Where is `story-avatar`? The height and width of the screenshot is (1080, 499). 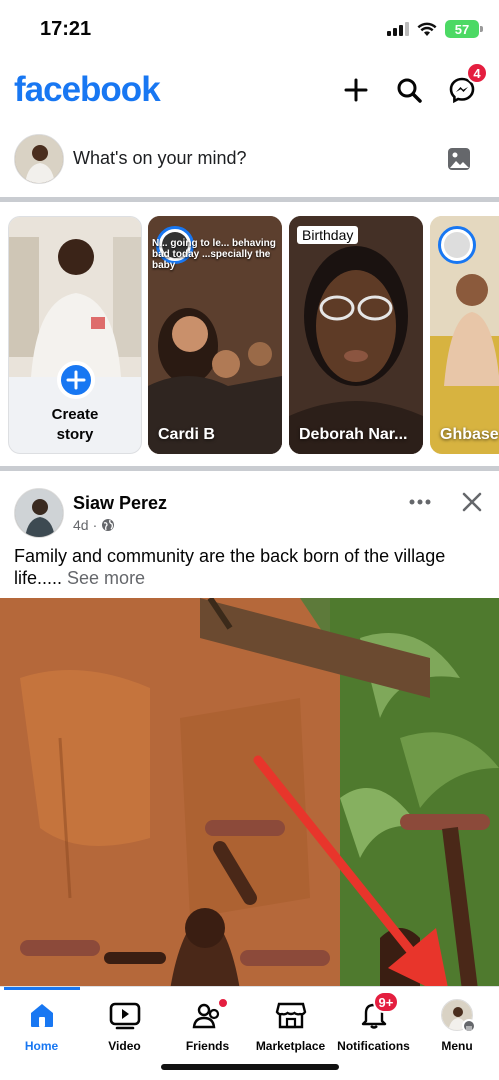
story-avatar is located at coordinates (457, 245).